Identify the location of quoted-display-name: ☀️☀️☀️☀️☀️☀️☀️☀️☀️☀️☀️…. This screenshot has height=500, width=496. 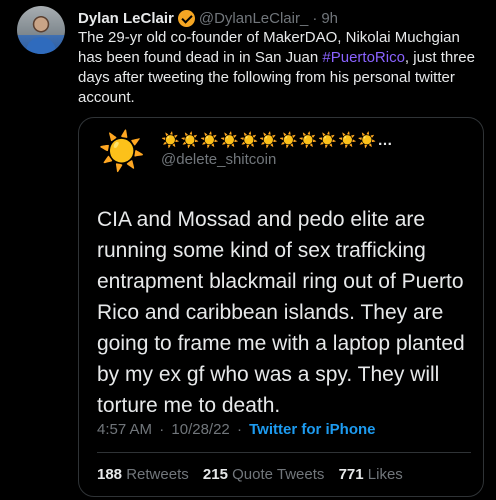
(277, 140).